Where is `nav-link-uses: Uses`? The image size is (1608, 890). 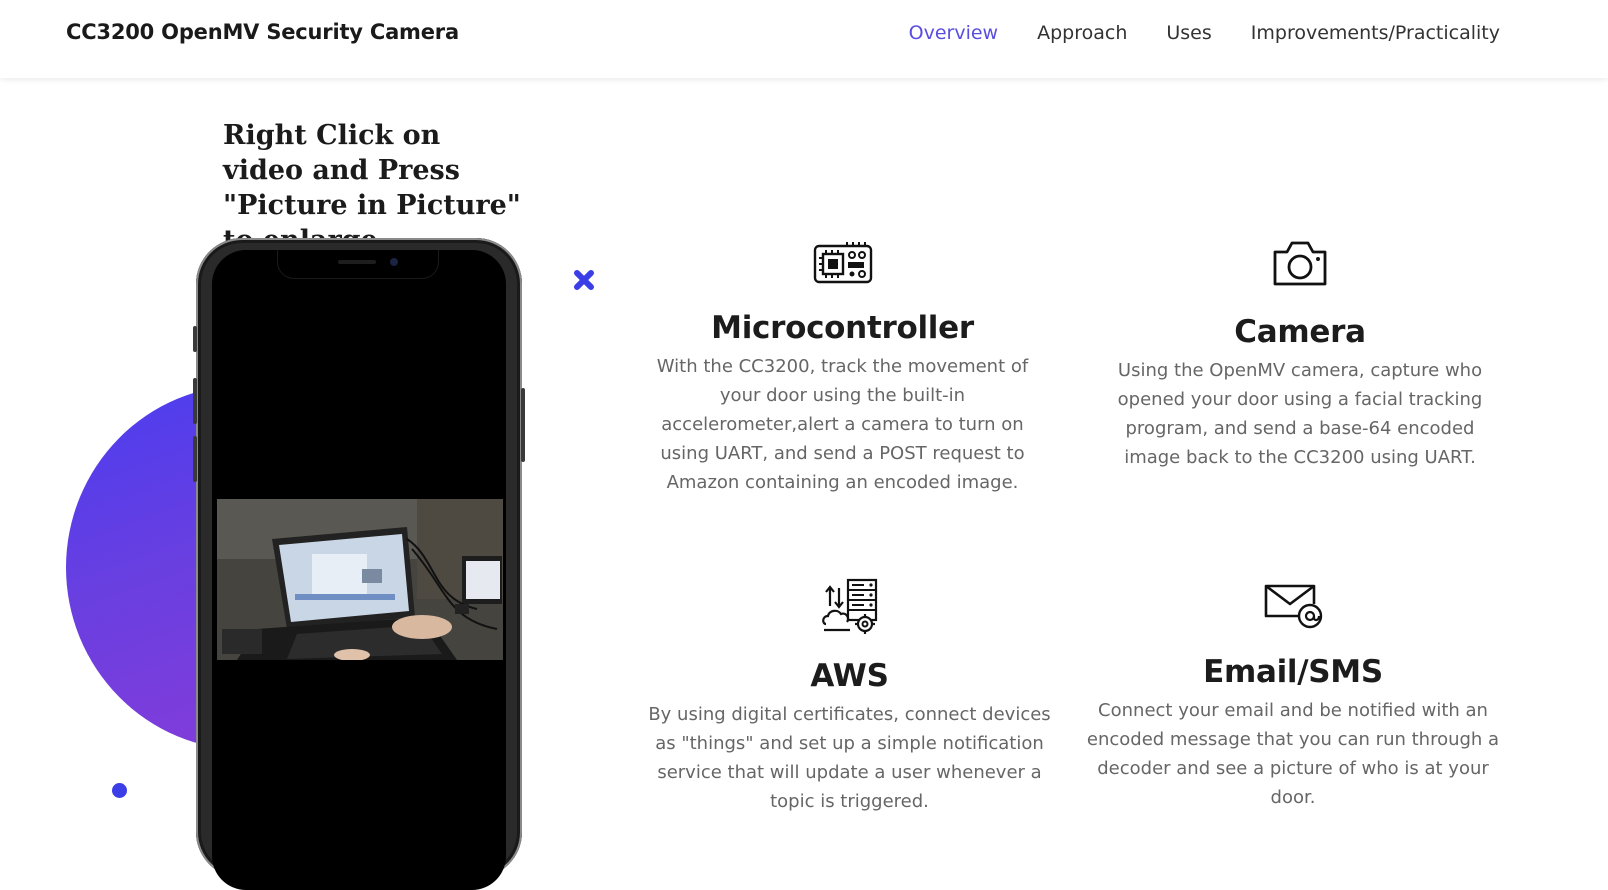 nav-link-uses: Uses is located at coordinates (1188, 33).